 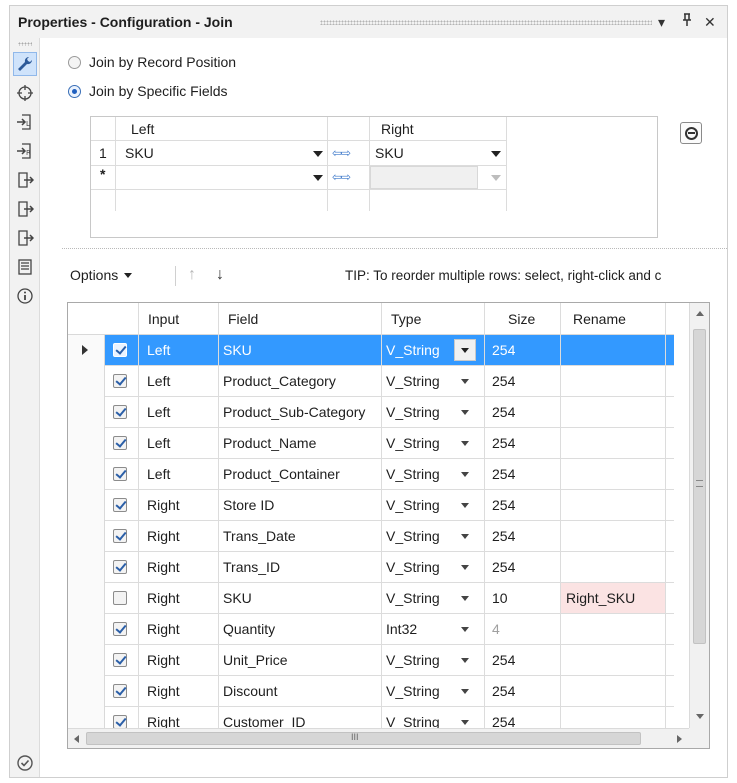 I want to click on move-up-icon: ↑, so click(x=192, y=275).